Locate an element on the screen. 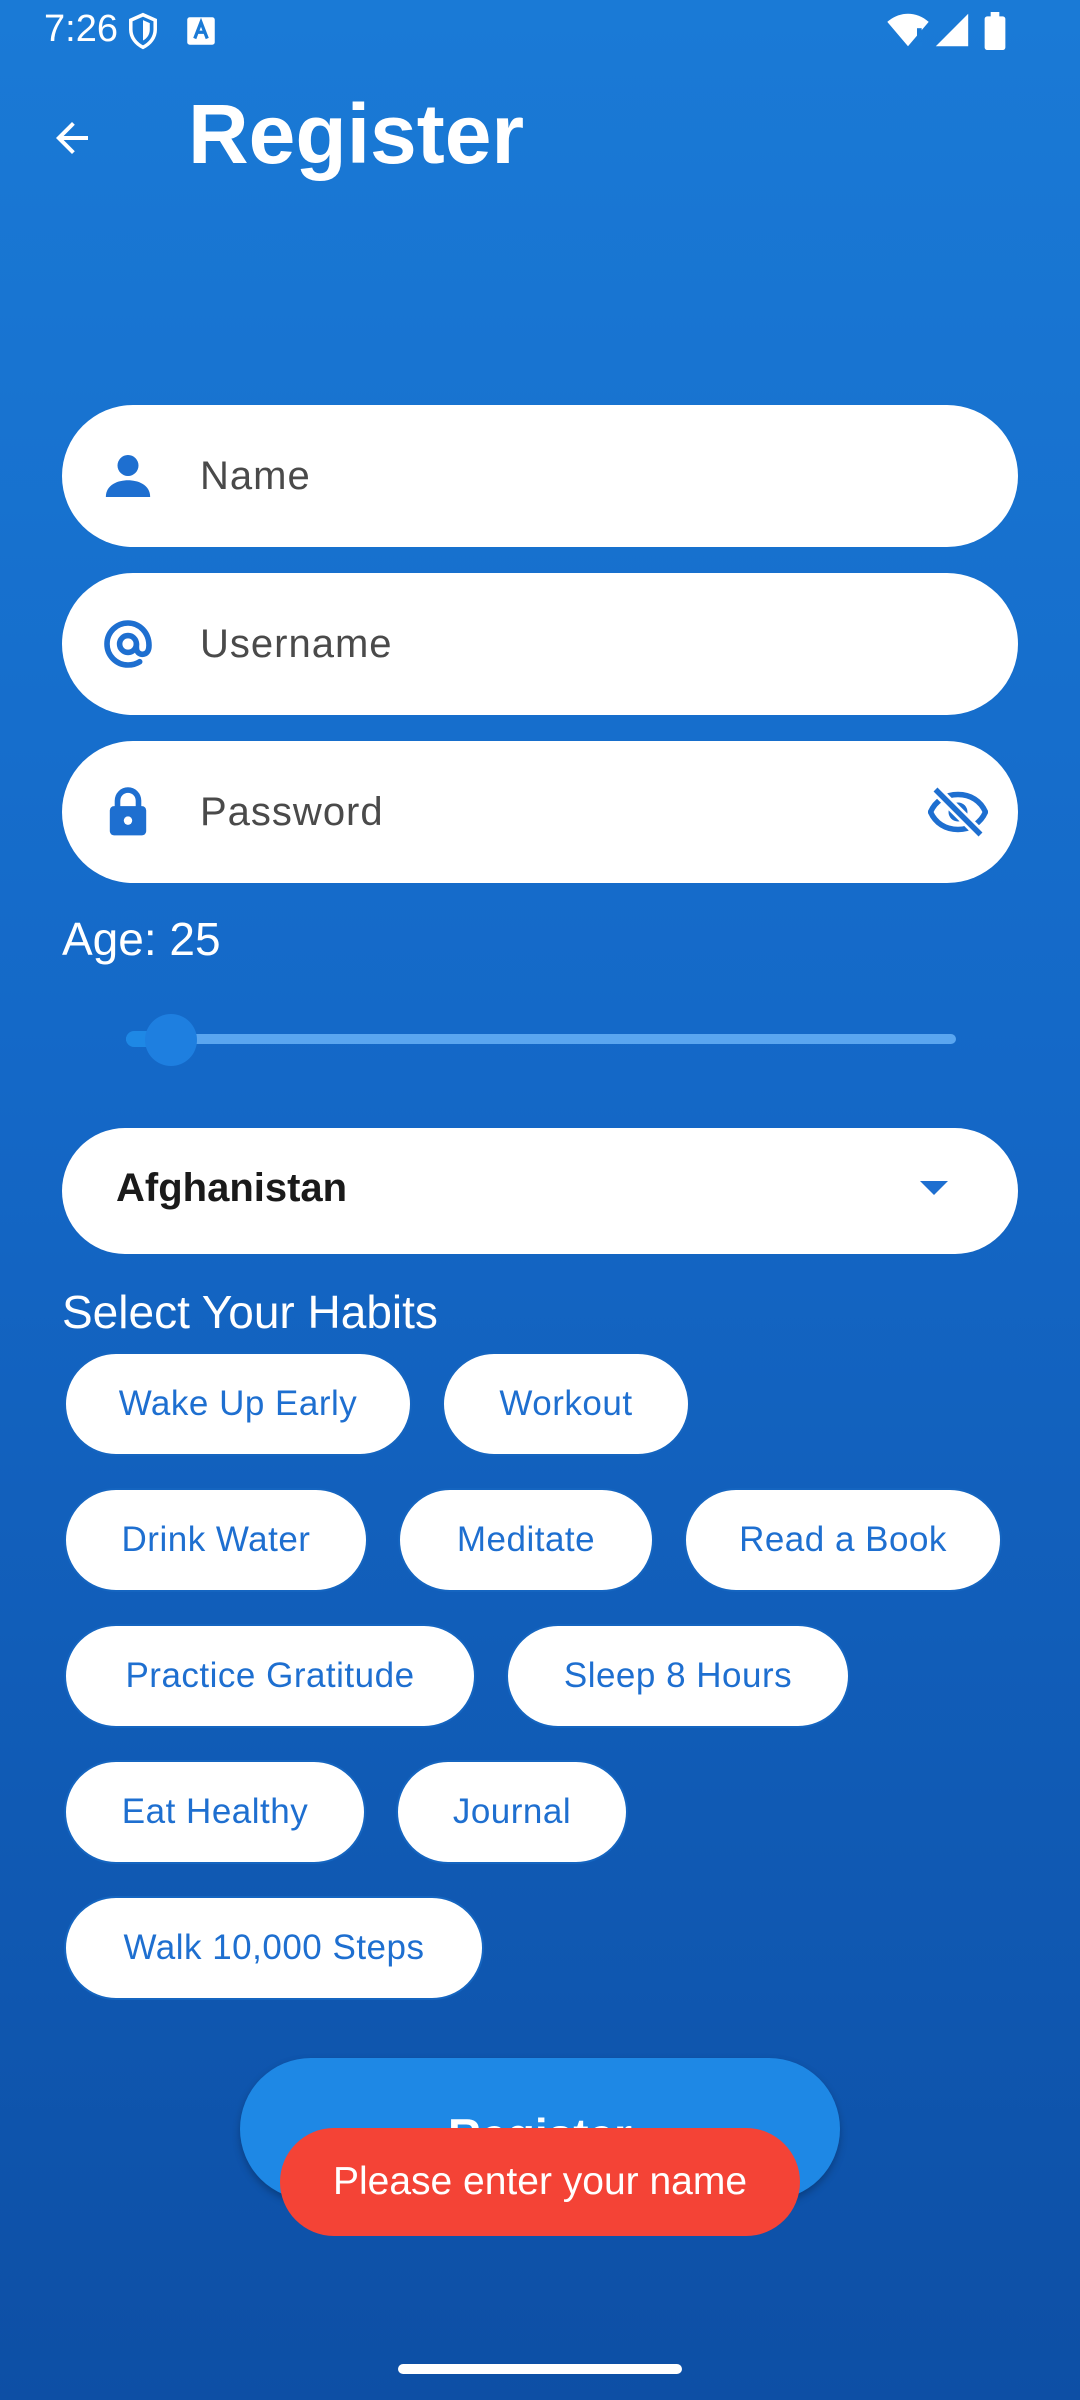 The image size is (1080, 2400). habit-chip: Eat Healthy is located at coordinates (215, 1812).